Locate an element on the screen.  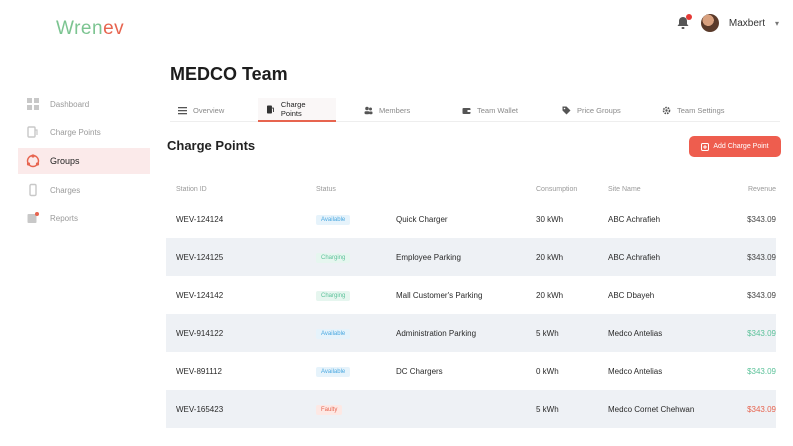
tab-label: Price Groups is located at coordinates (599, 110).